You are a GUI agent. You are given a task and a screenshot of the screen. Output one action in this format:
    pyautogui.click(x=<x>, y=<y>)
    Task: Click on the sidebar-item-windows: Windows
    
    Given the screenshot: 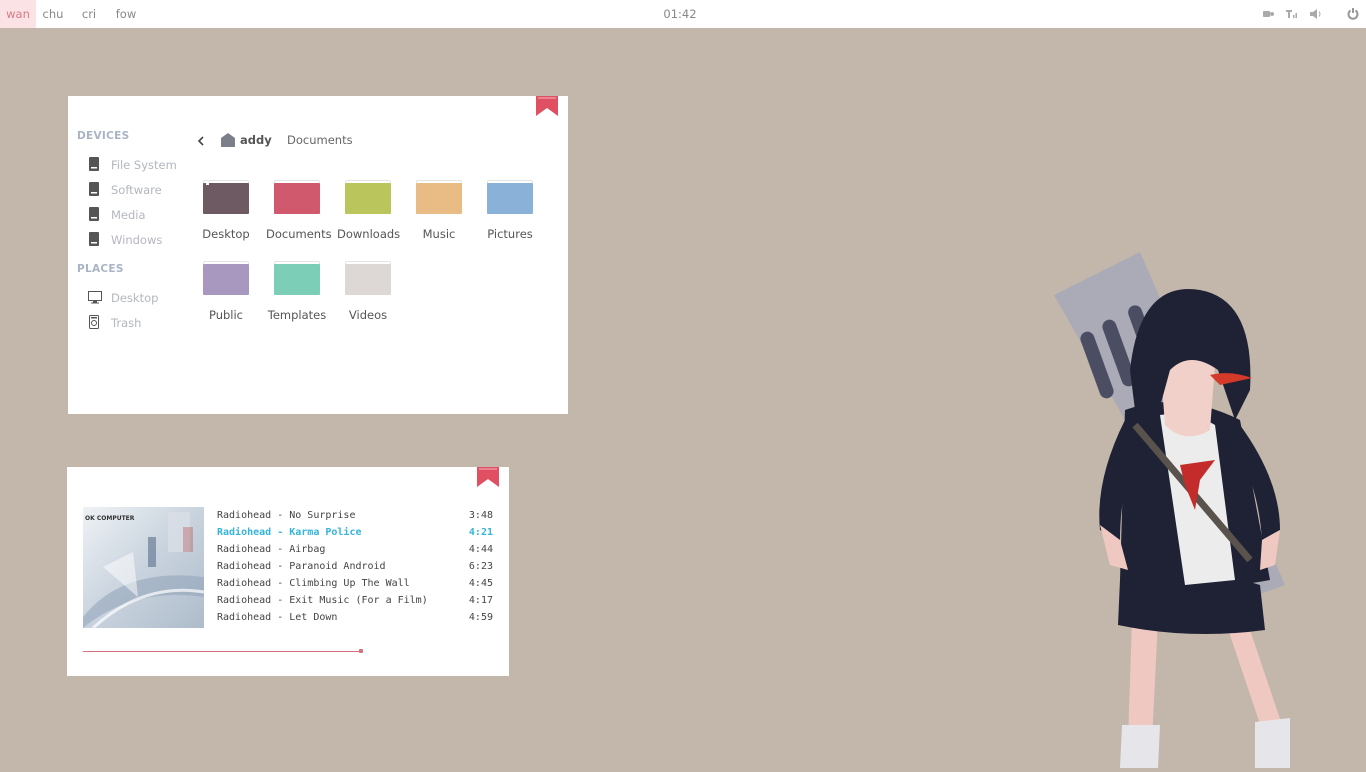 What is the action you would take?
    pyautogui.click(x=125, y=240)
    